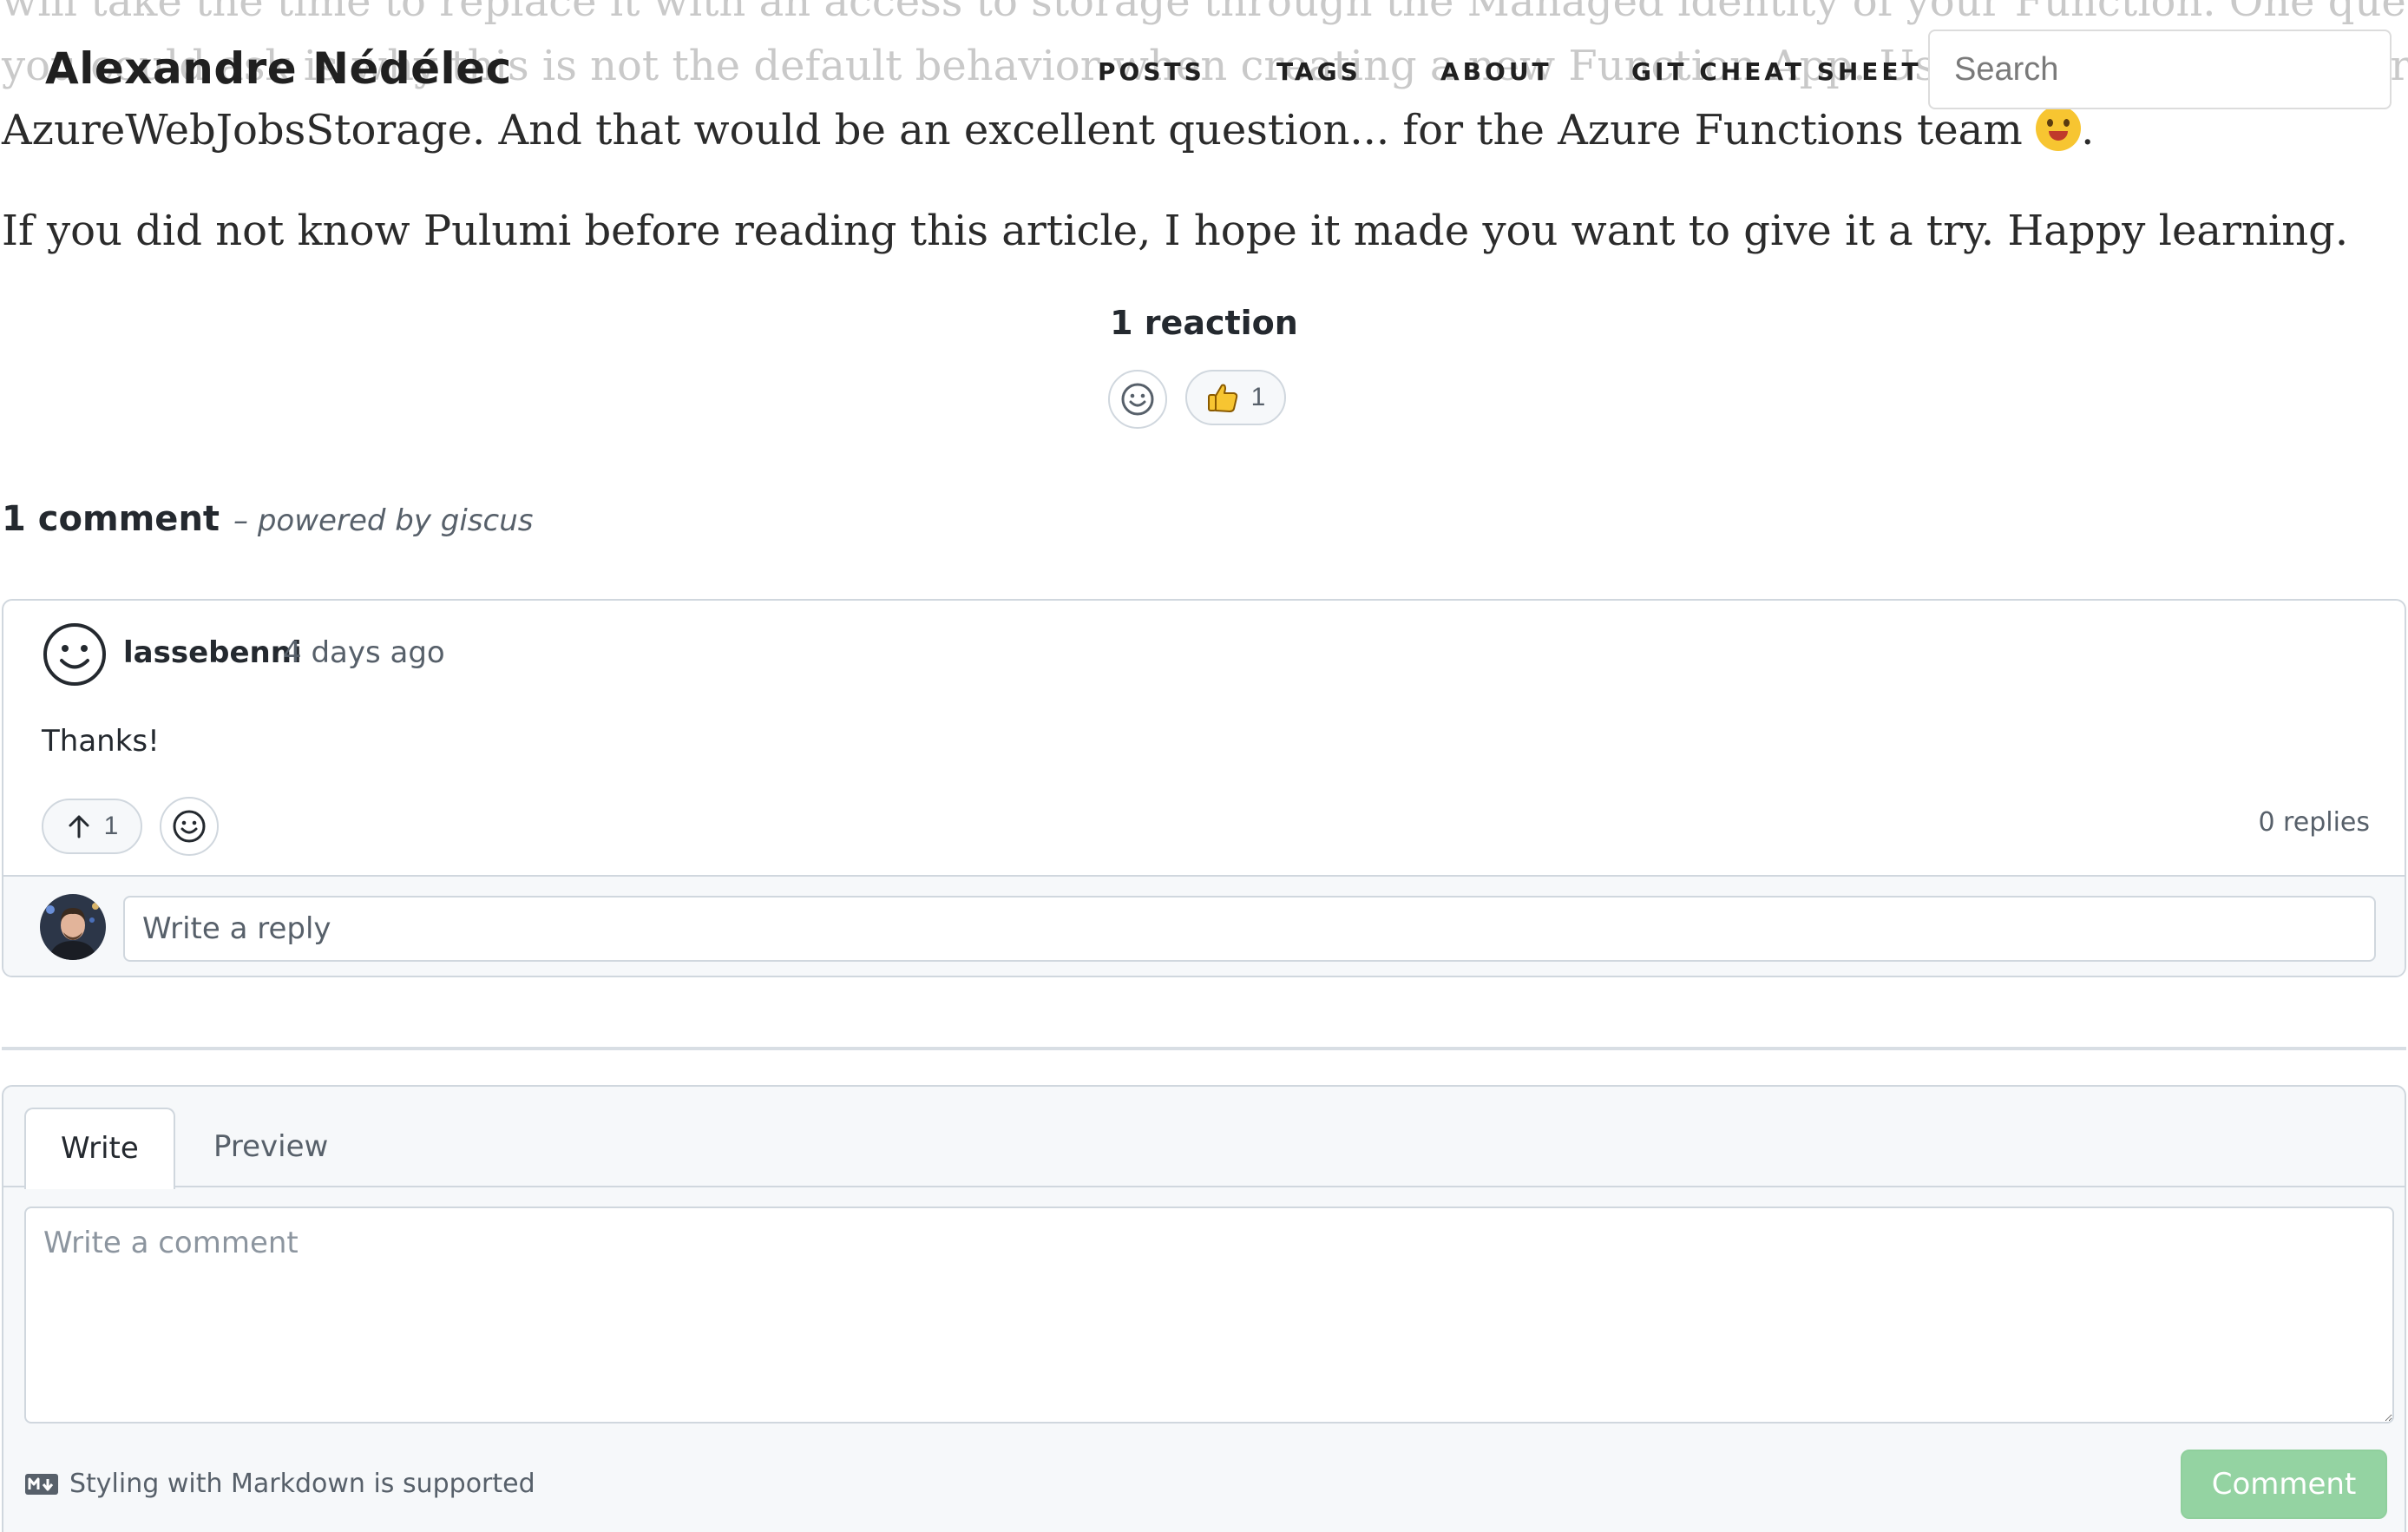  Describe the element at coordinates (271, 1147) in the screenshot. I see `tab-preview: Preview` at that location.